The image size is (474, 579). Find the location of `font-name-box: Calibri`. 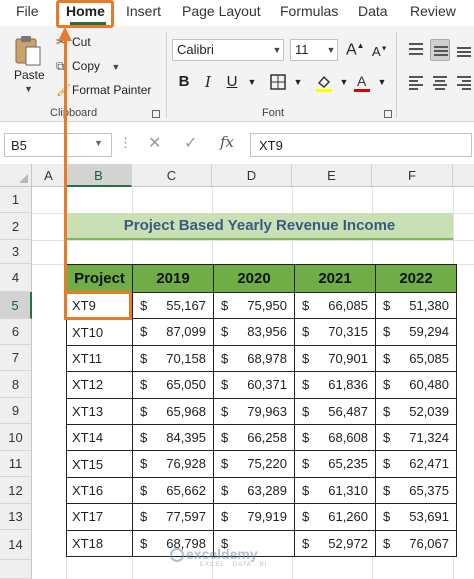

font-name-box: Calibri is located at coordinates (228, 50).